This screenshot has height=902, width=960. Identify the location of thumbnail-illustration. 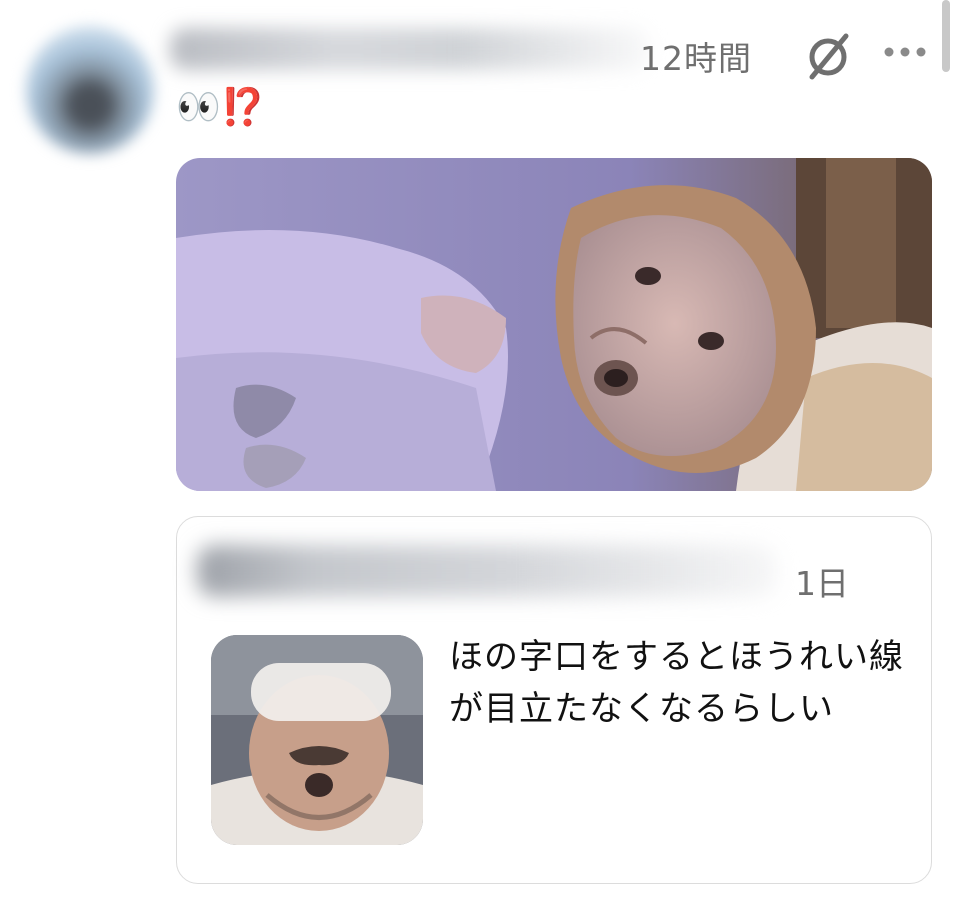
(317, 740).